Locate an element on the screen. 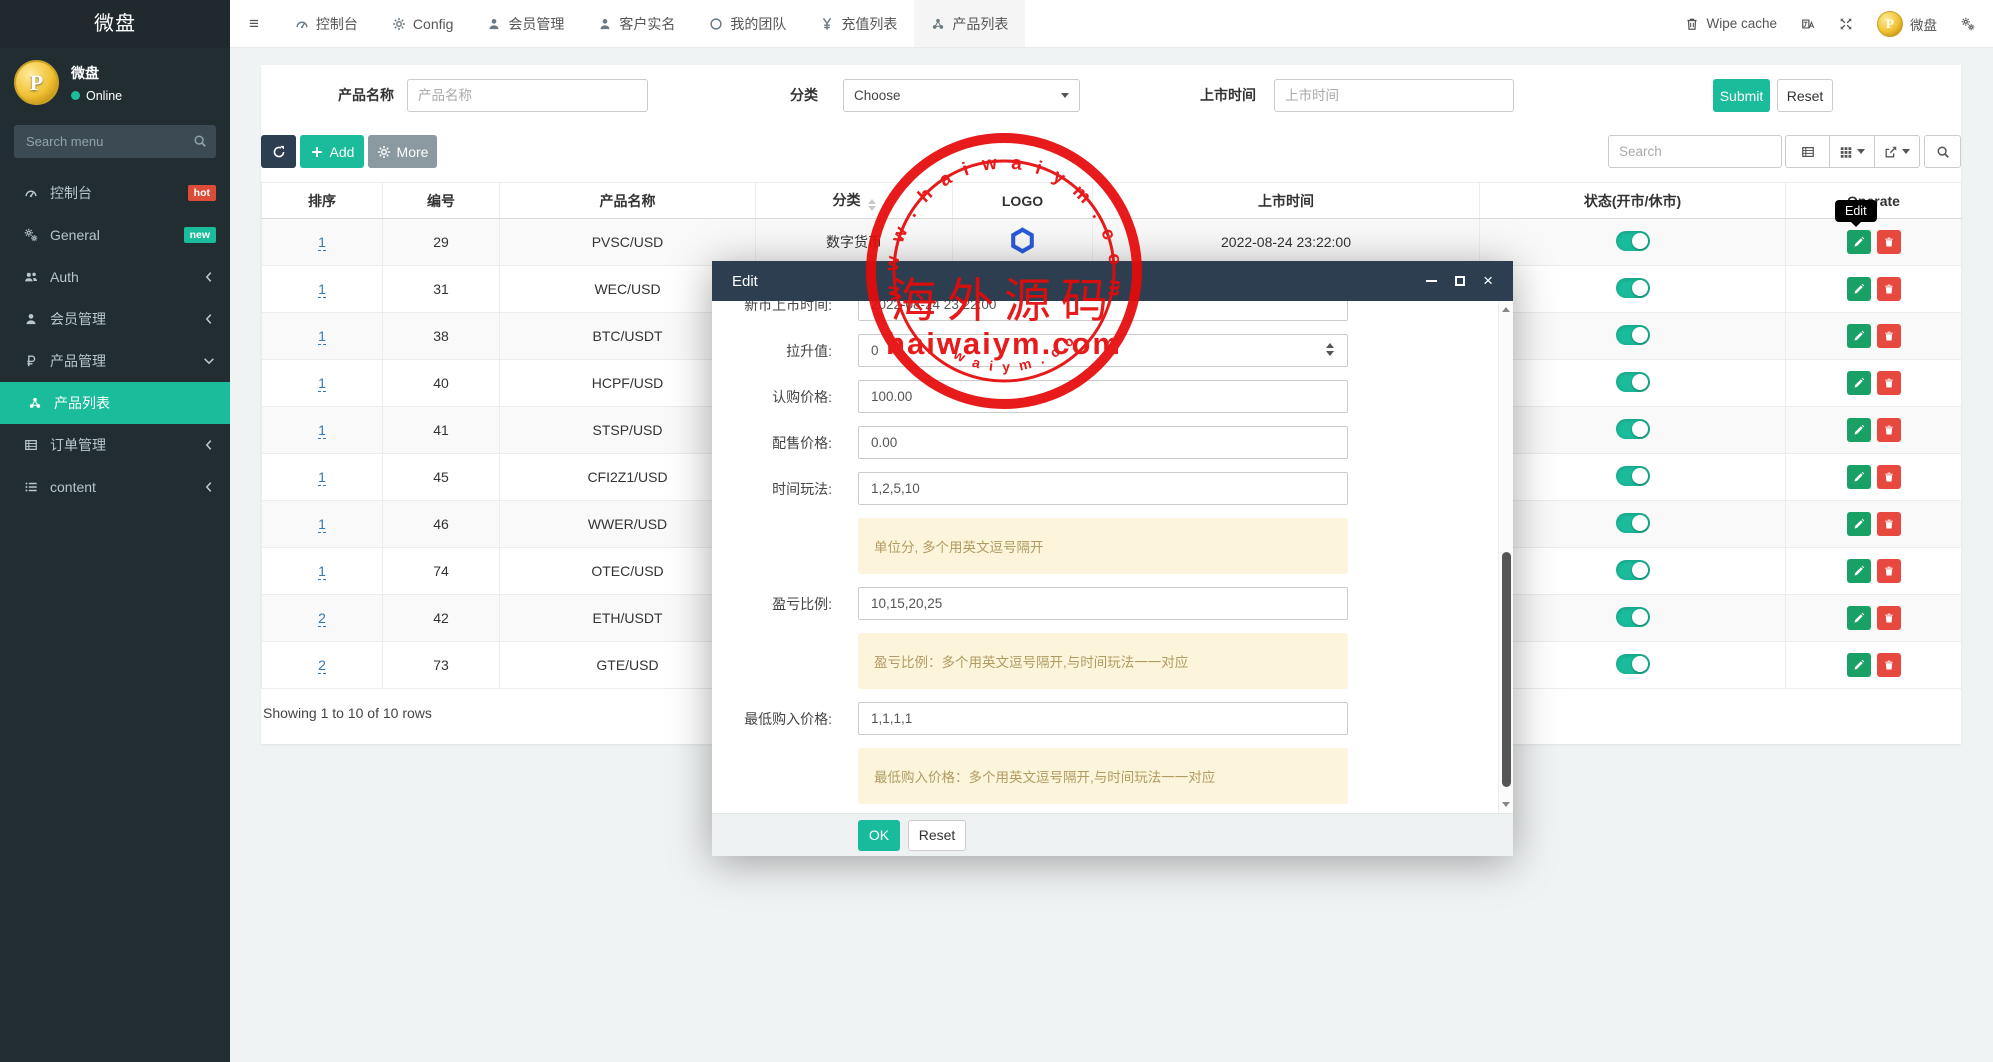 The height and width of the screenshot is (1062, 1993). sidebar-item-dashboard: 控制台 hot is located at coordinates (115, 193).